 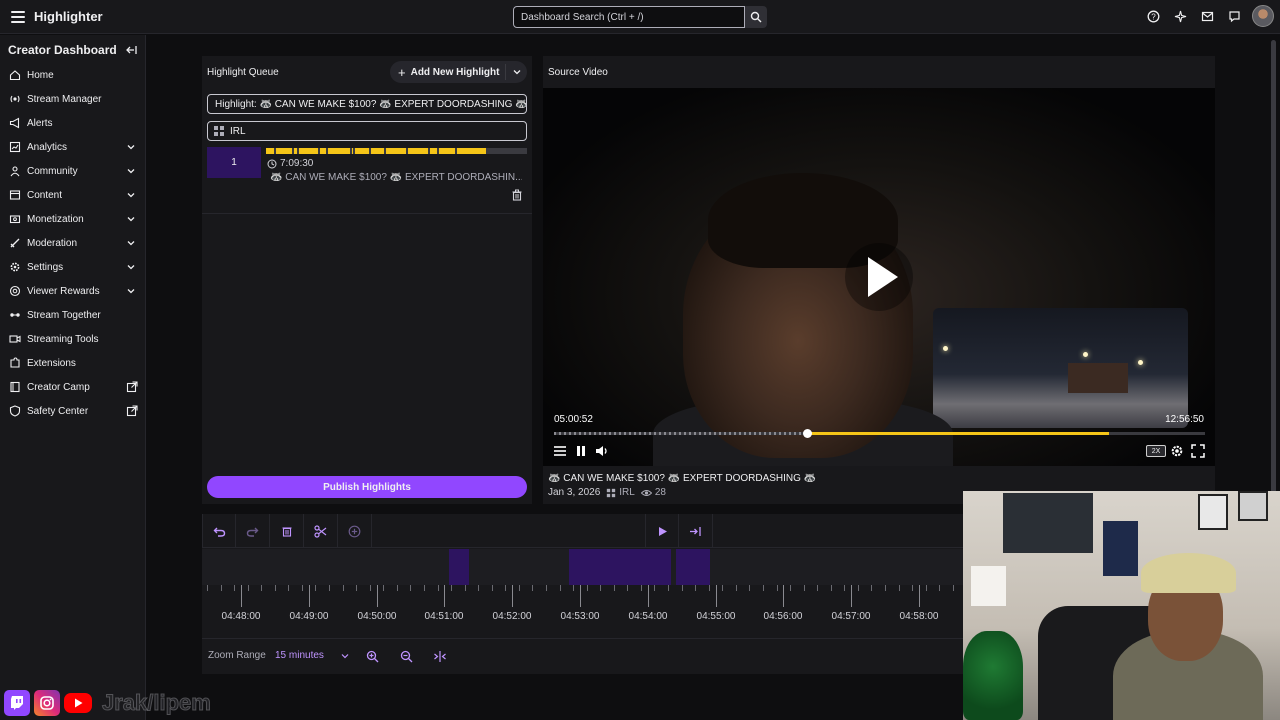 I want to click on sidebar-item-viewer-rewards: Viewer Rewards, so click(x=73, y=291).